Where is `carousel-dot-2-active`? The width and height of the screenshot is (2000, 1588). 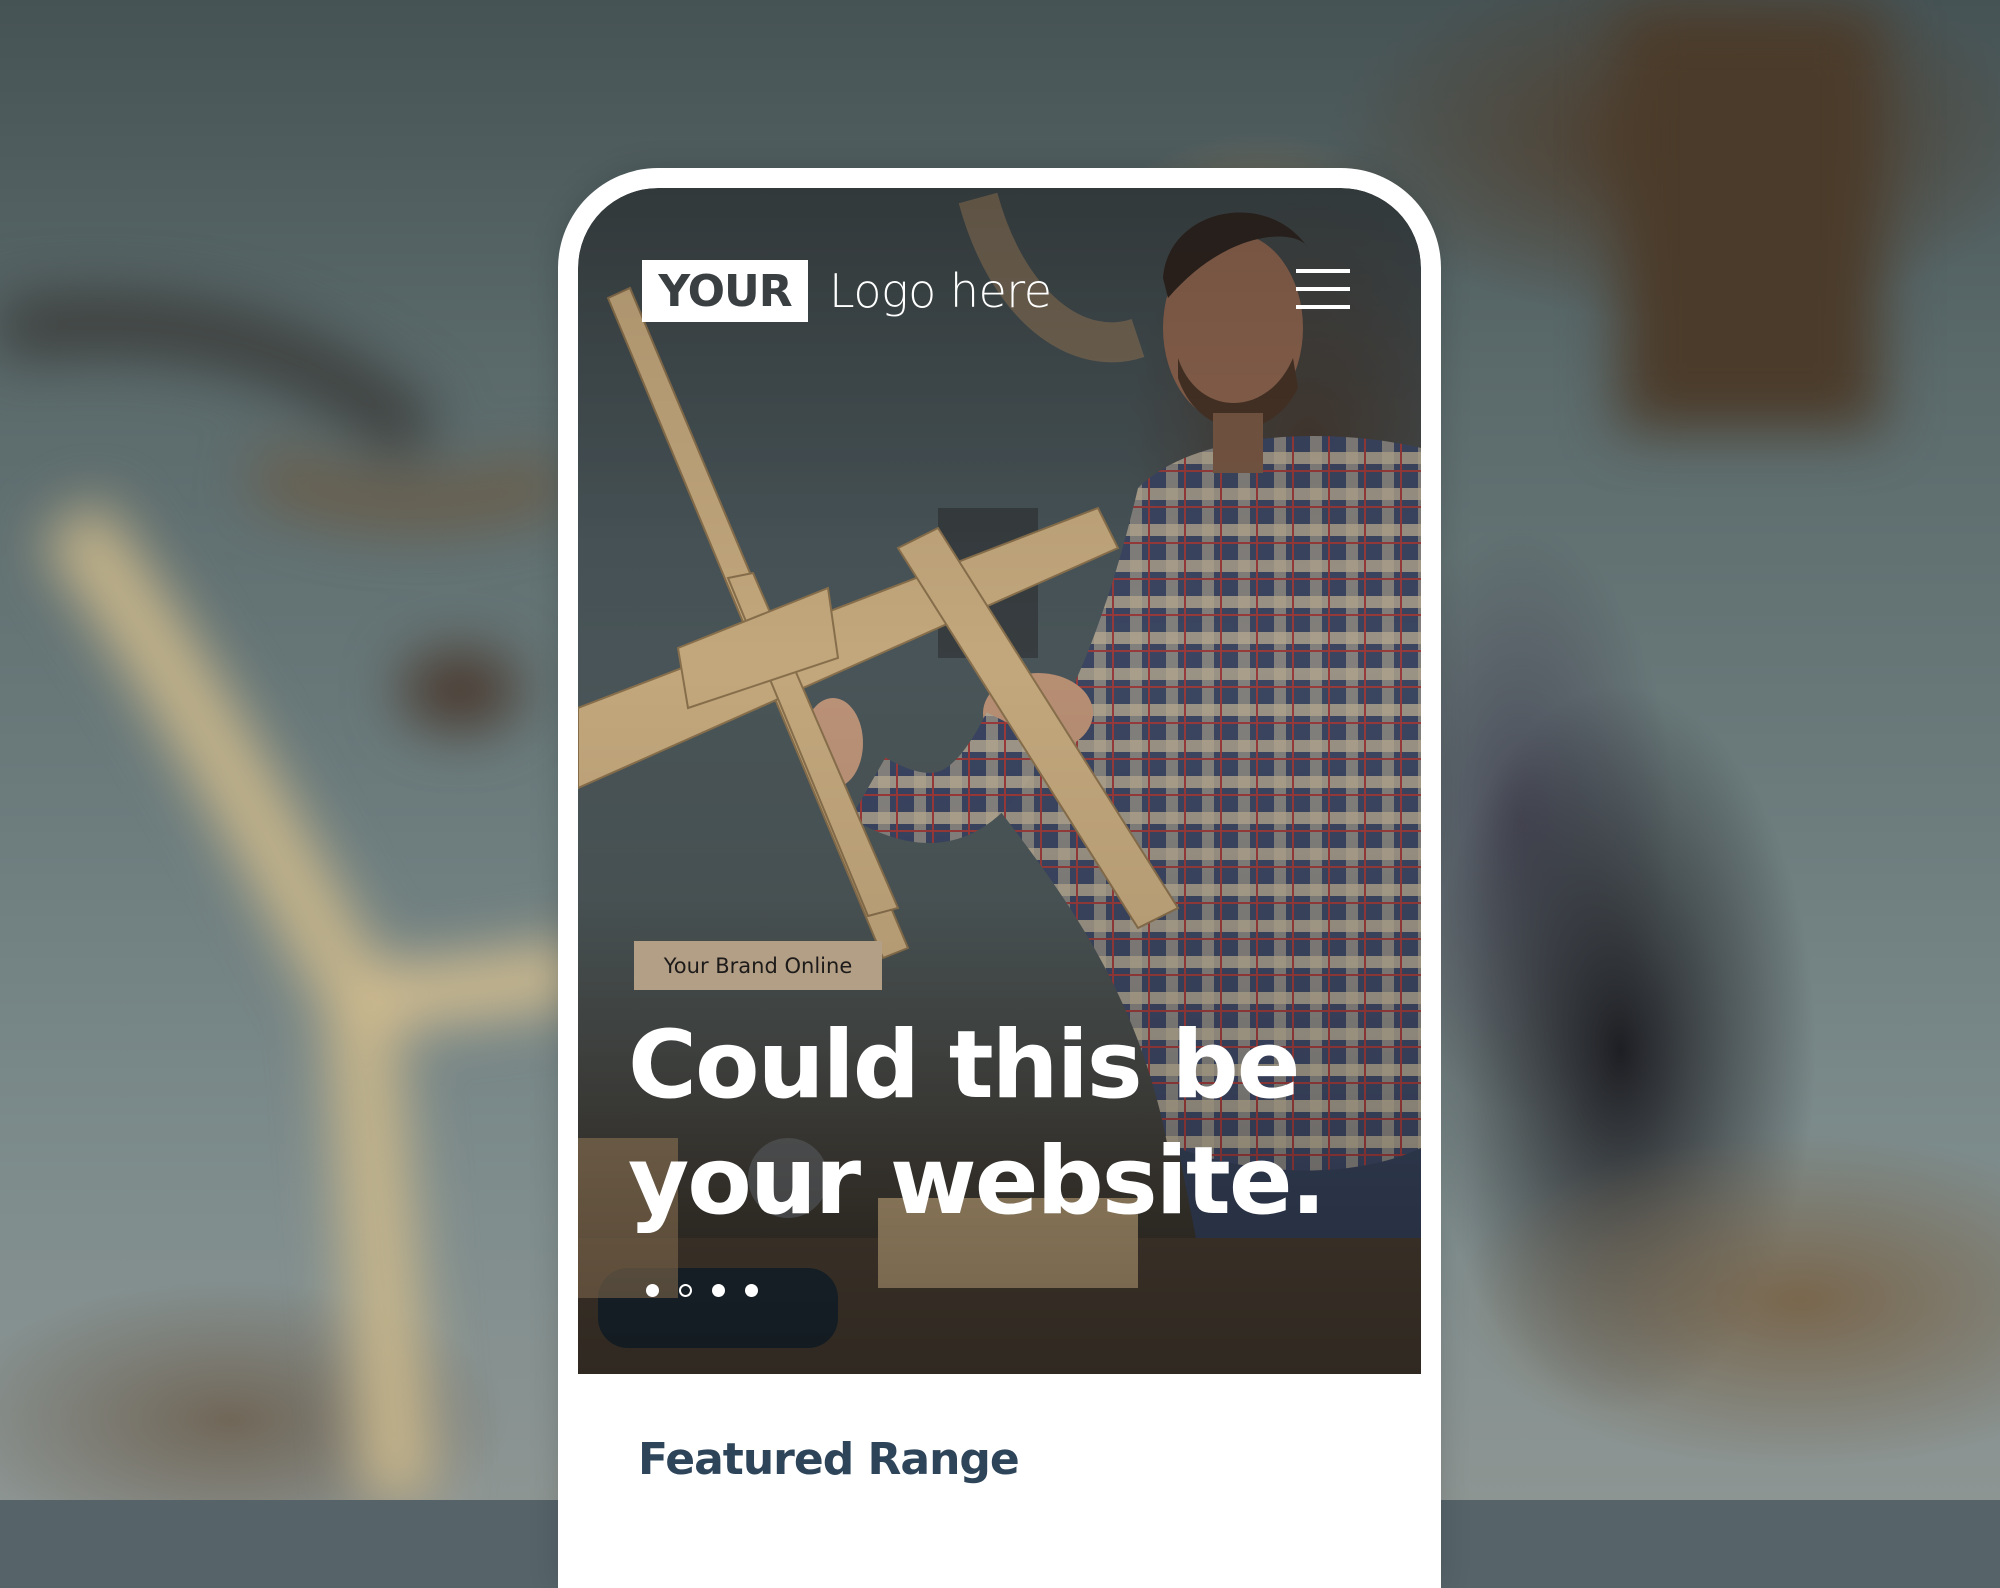 carousel-dot-2-active is located at coordinates (685, 1290).